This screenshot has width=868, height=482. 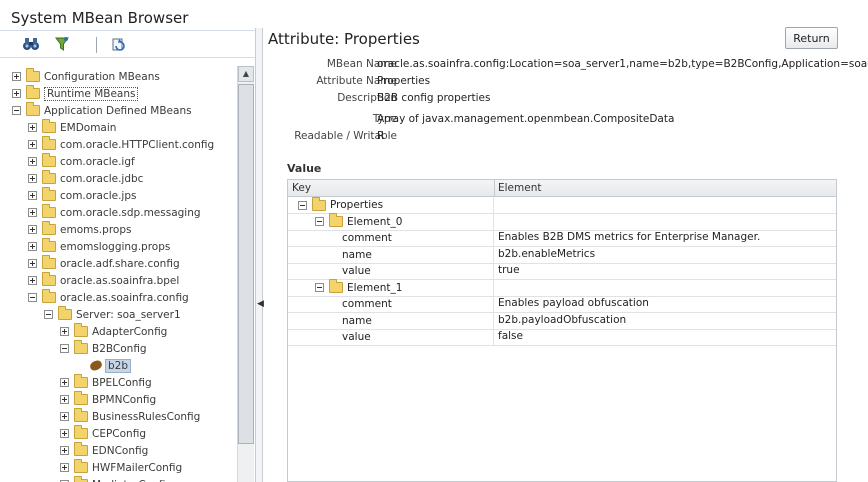 I want to click on tree-item-label: b2b, so click(x=118, y=365).